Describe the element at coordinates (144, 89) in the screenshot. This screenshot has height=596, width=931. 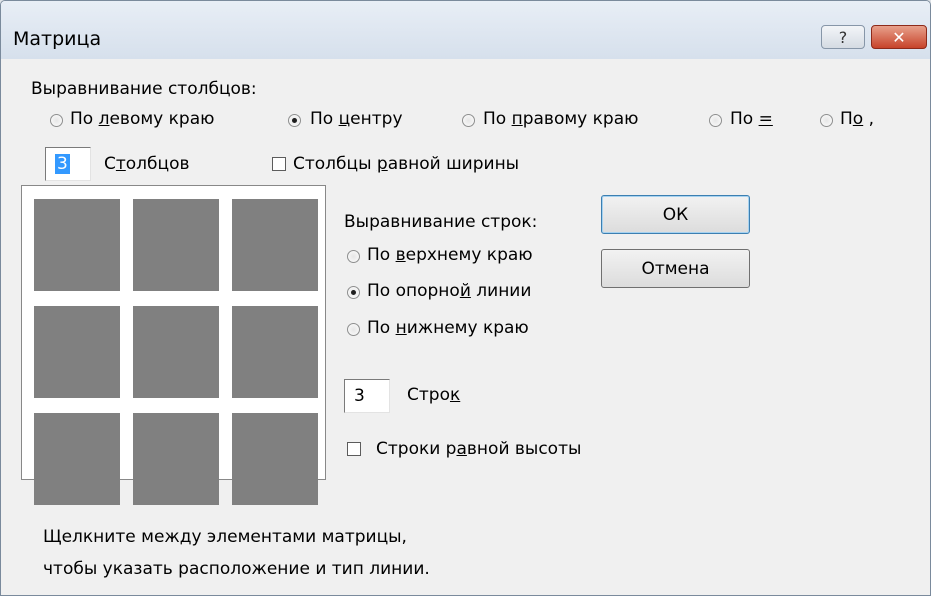
I see `column-alignment-label: Выравнивание столбцов:` at that location.